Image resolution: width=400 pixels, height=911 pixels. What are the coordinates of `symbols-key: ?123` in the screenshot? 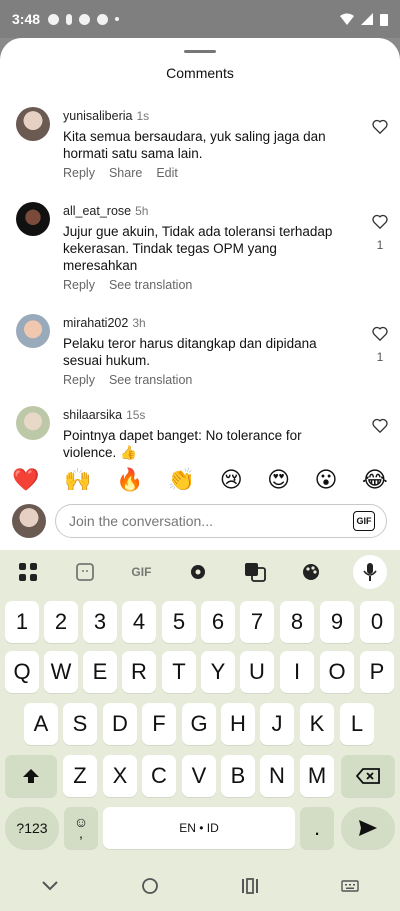 It's located at (32, 828).